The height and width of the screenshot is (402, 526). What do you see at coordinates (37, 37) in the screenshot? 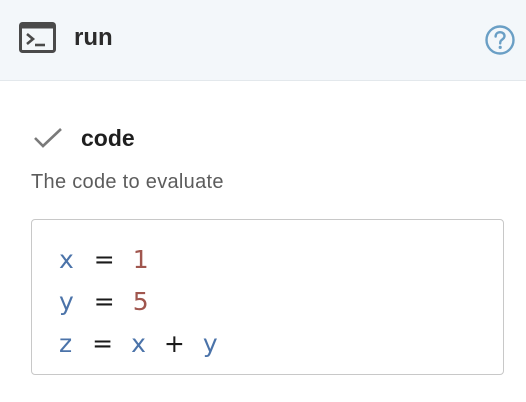
I see `terminal-icon` at bounding box center [37, 37].